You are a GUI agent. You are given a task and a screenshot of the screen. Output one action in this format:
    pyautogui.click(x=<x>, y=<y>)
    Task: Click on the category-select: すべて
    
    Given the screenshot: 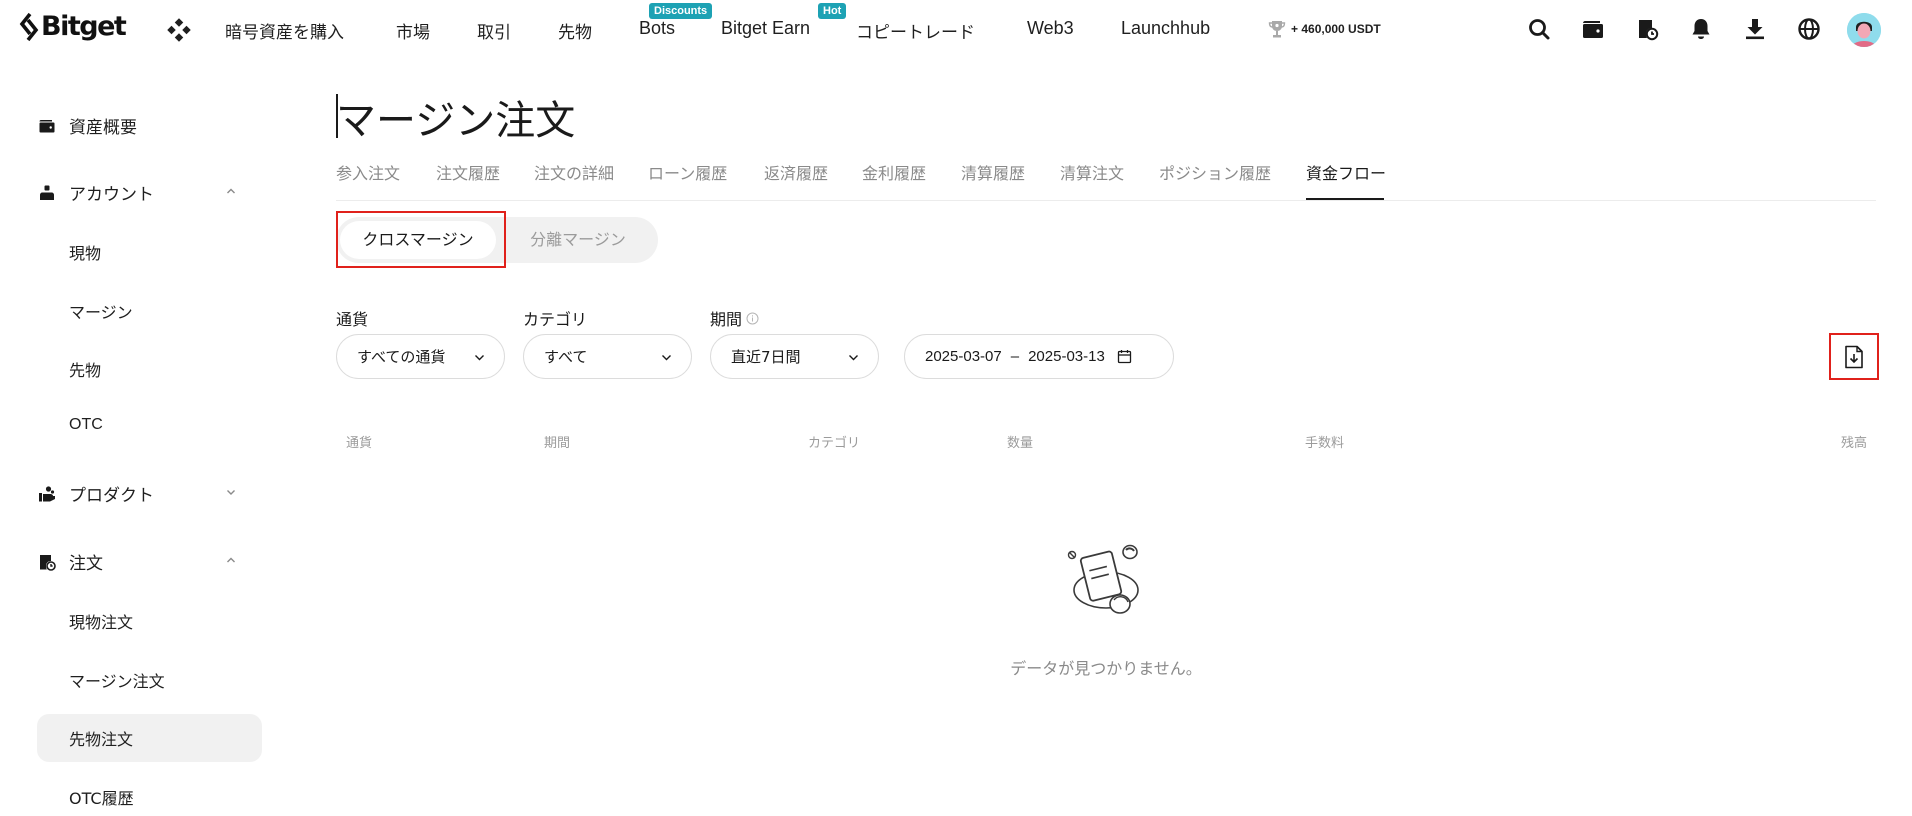 What is the action you would take?
    pyautogui.click(x=607, y=356)
    